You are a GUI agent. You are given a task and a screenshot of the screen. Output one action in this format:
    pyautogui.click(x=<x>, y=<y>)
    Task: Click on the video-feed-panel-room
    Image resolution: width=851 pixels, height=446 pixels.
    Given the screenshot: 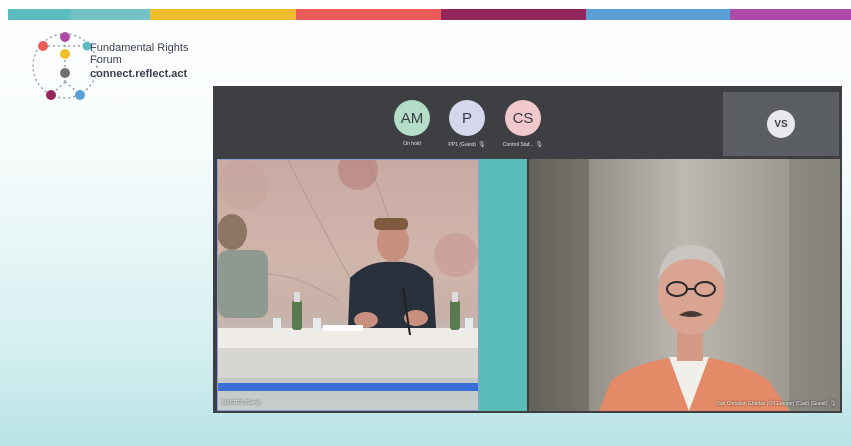 What is the action you would take?
    pyautogui.click(x=348, y=269)
    